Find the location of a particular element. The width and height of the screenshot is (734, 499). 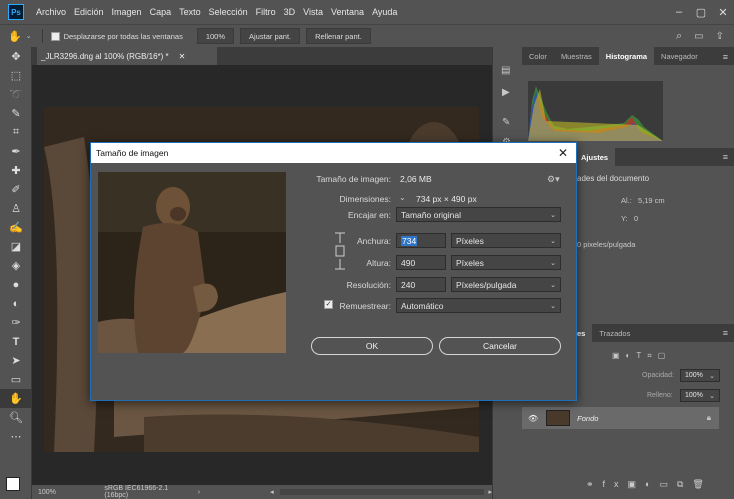

cancel-button: Cancelar is located at coordinates (500, 346).